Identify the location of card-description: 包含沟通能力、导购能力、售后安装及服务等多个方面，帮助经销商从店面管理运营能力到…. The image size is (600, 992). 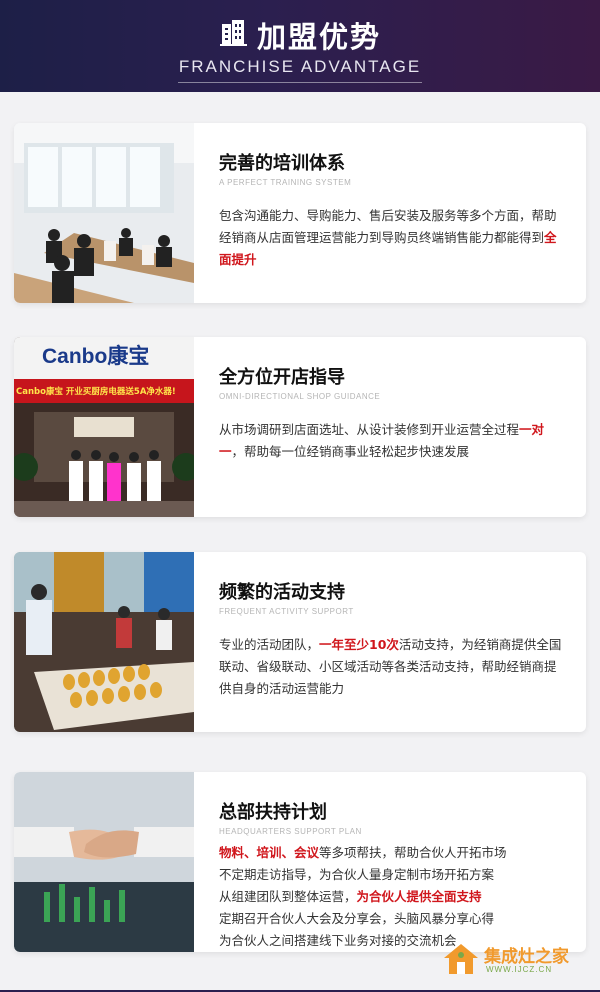
(392, 238).